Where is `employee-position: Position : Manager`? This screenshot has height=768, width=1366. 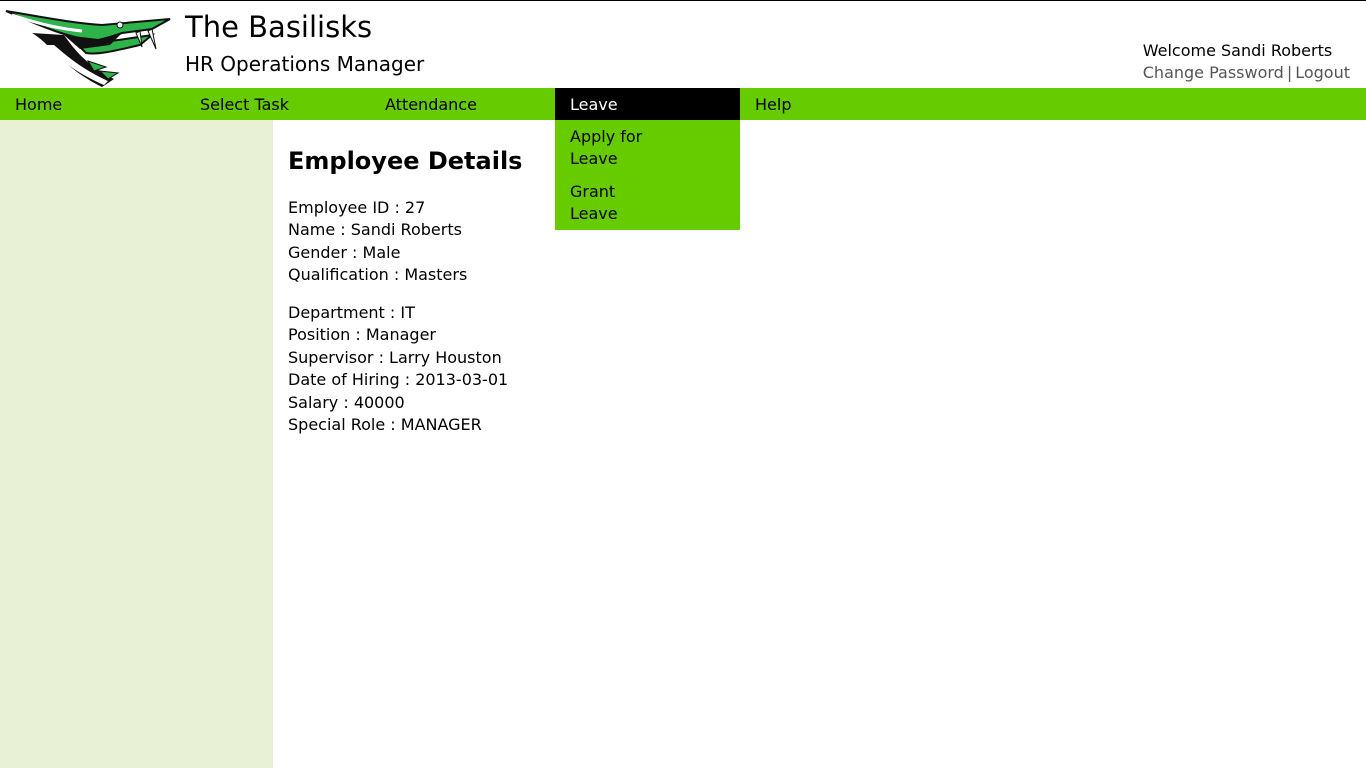
employee-position: Position : Manager is located at coordinates (362, 335).